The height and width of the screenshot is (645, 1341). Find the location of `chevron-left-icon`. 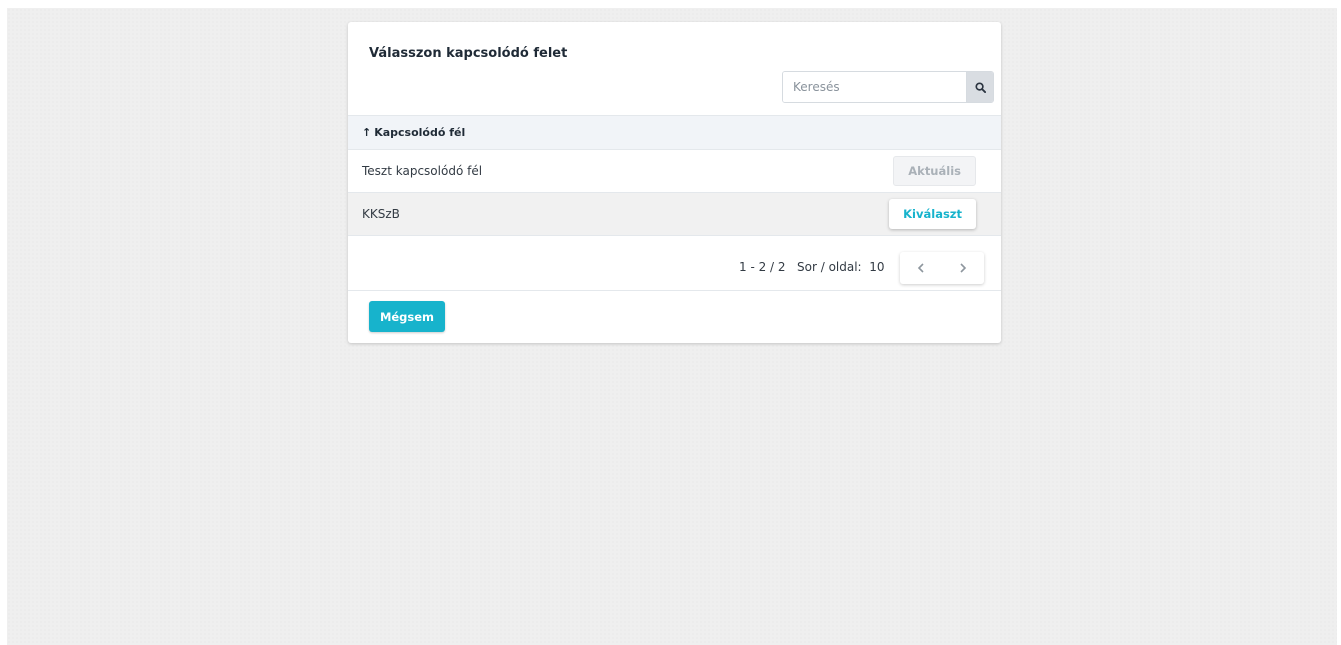

chevron-left-icon is located at coordinates (920, 268).